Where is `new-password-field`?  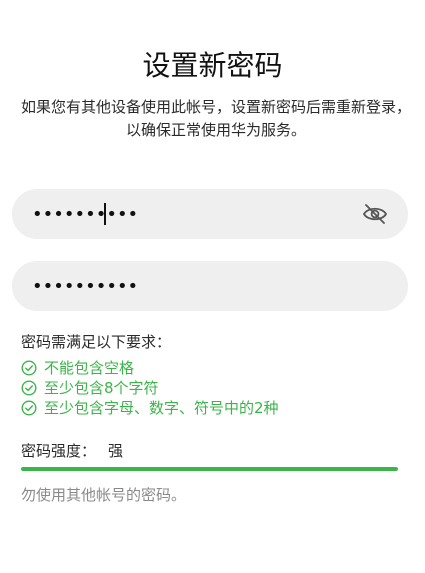 new-password-field is located at coordinates (210, 214).